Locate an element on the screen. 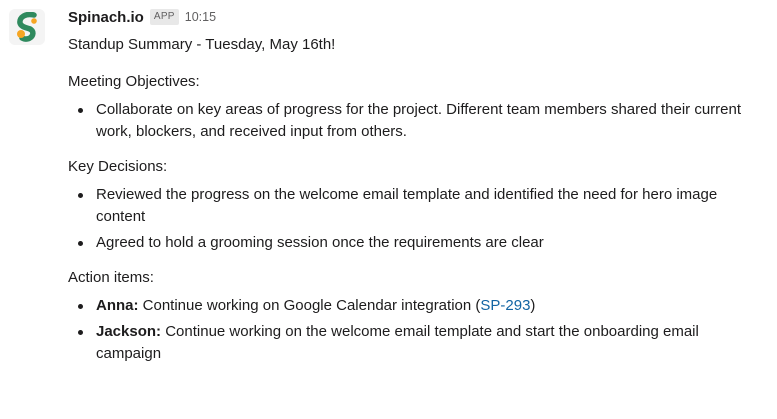  app-avatar is located at coordinates (27, 27).